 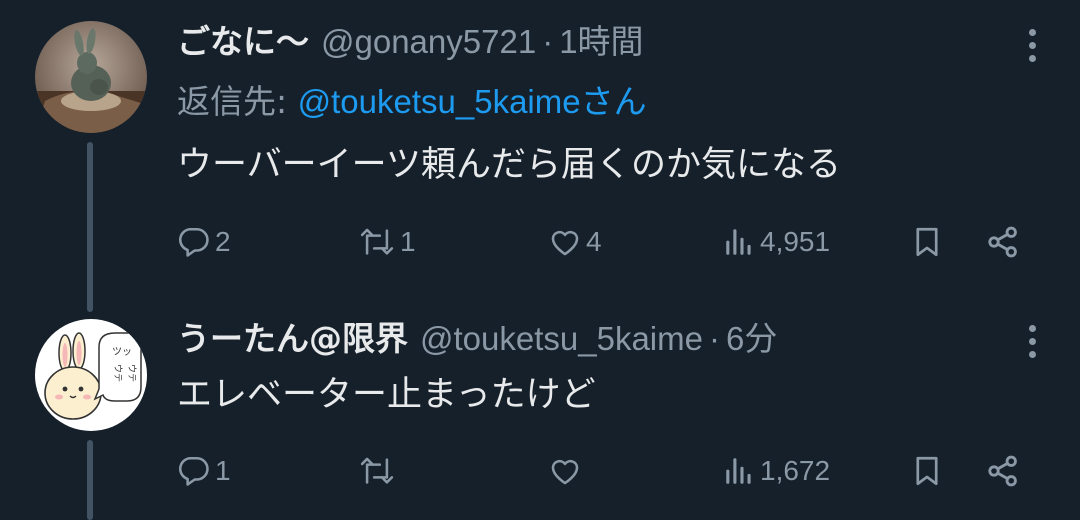 I want to click on like-count: 4, so click(x=594, y=241).